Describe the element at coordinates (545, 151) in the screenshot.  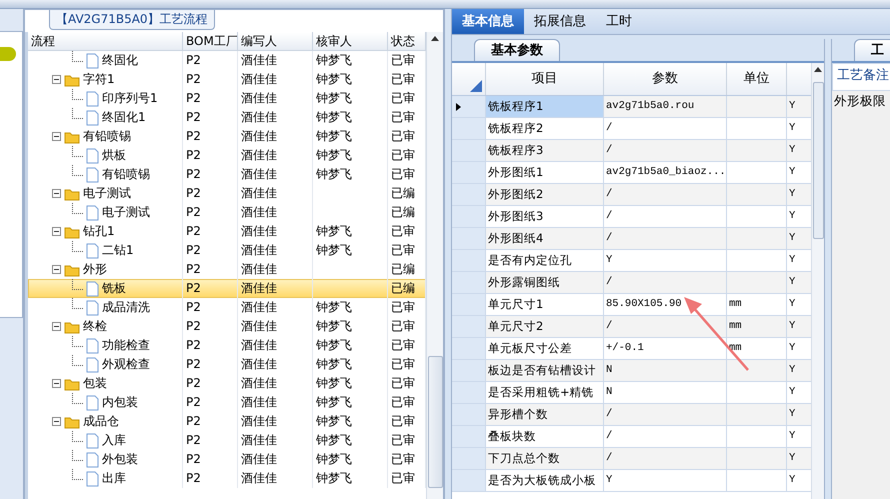
I see `table-cell: 铣板程序3` at that location.